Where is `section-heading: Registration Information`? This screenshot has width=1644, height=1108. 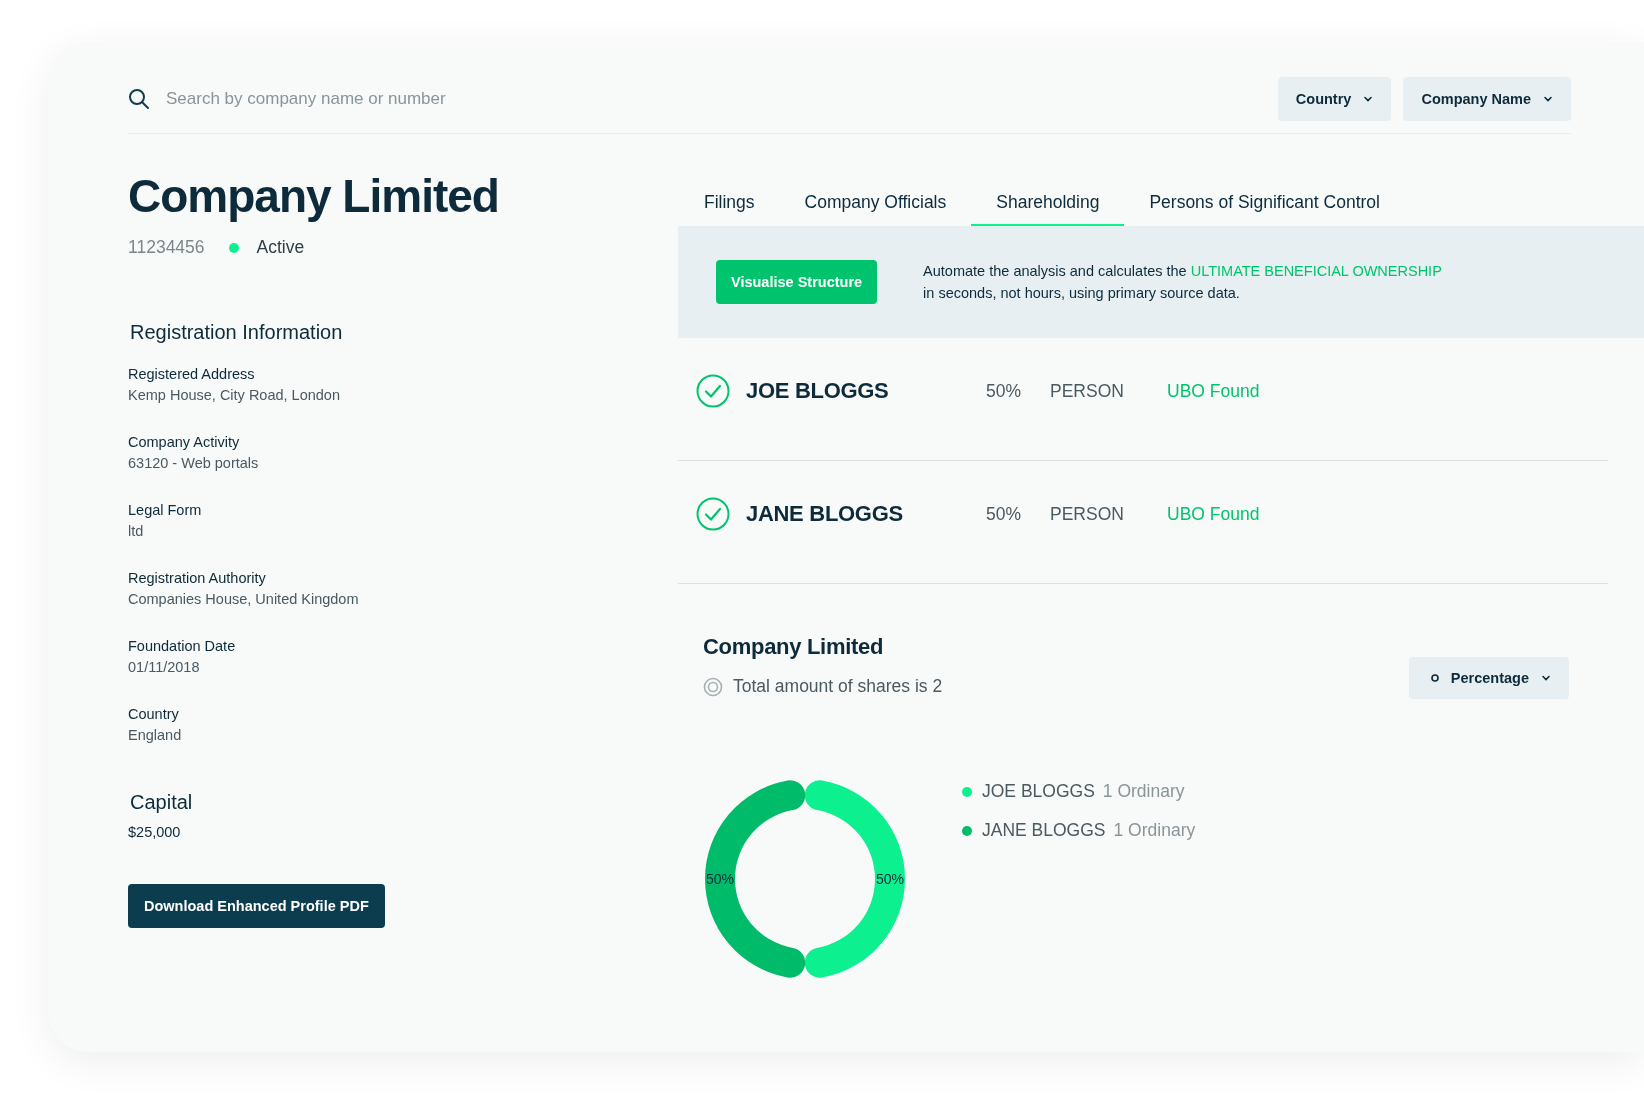
section-heading: Registration Information is located at coordinates (236, 332).